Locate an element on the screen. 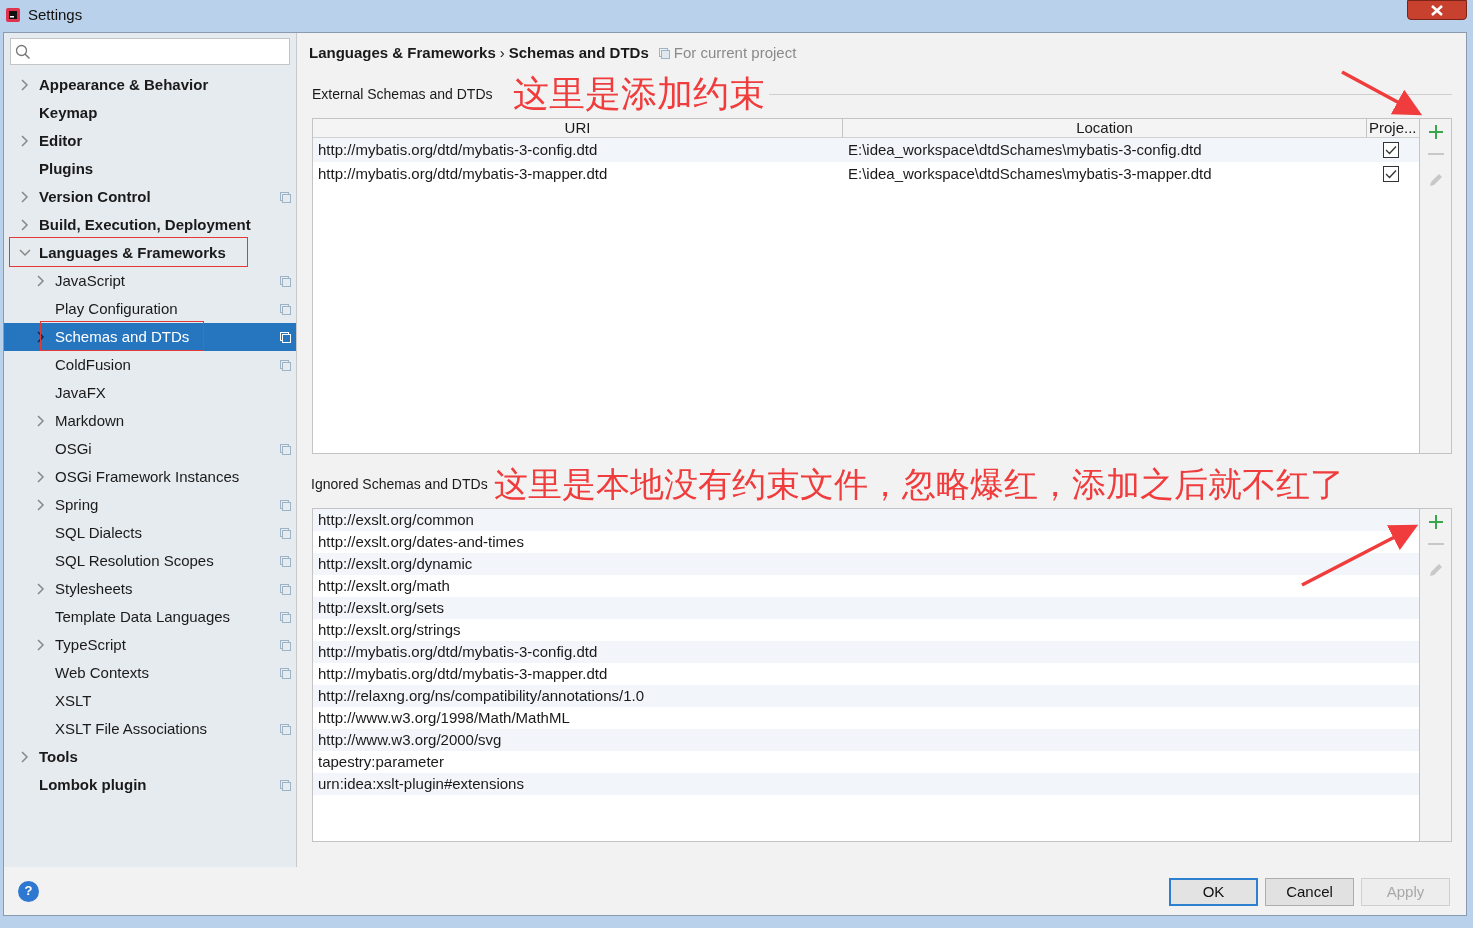 This screenshot has width=1473, height=928. table-cell-text: http://mybatis.org/dtd/mybatis-3-config.dtd is located at coordinates (458, 149).